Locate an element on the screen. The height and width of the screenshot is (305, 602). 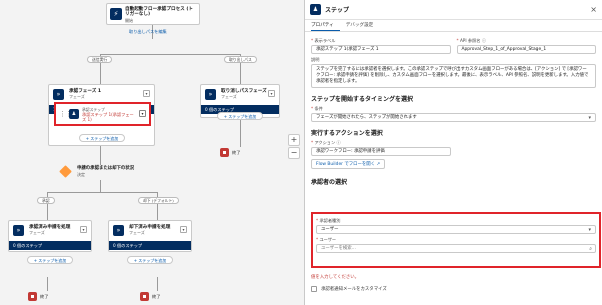
stage-header: » 却下済み申請を処理 フェーズ ▾ is located at coordinates (150, 231).